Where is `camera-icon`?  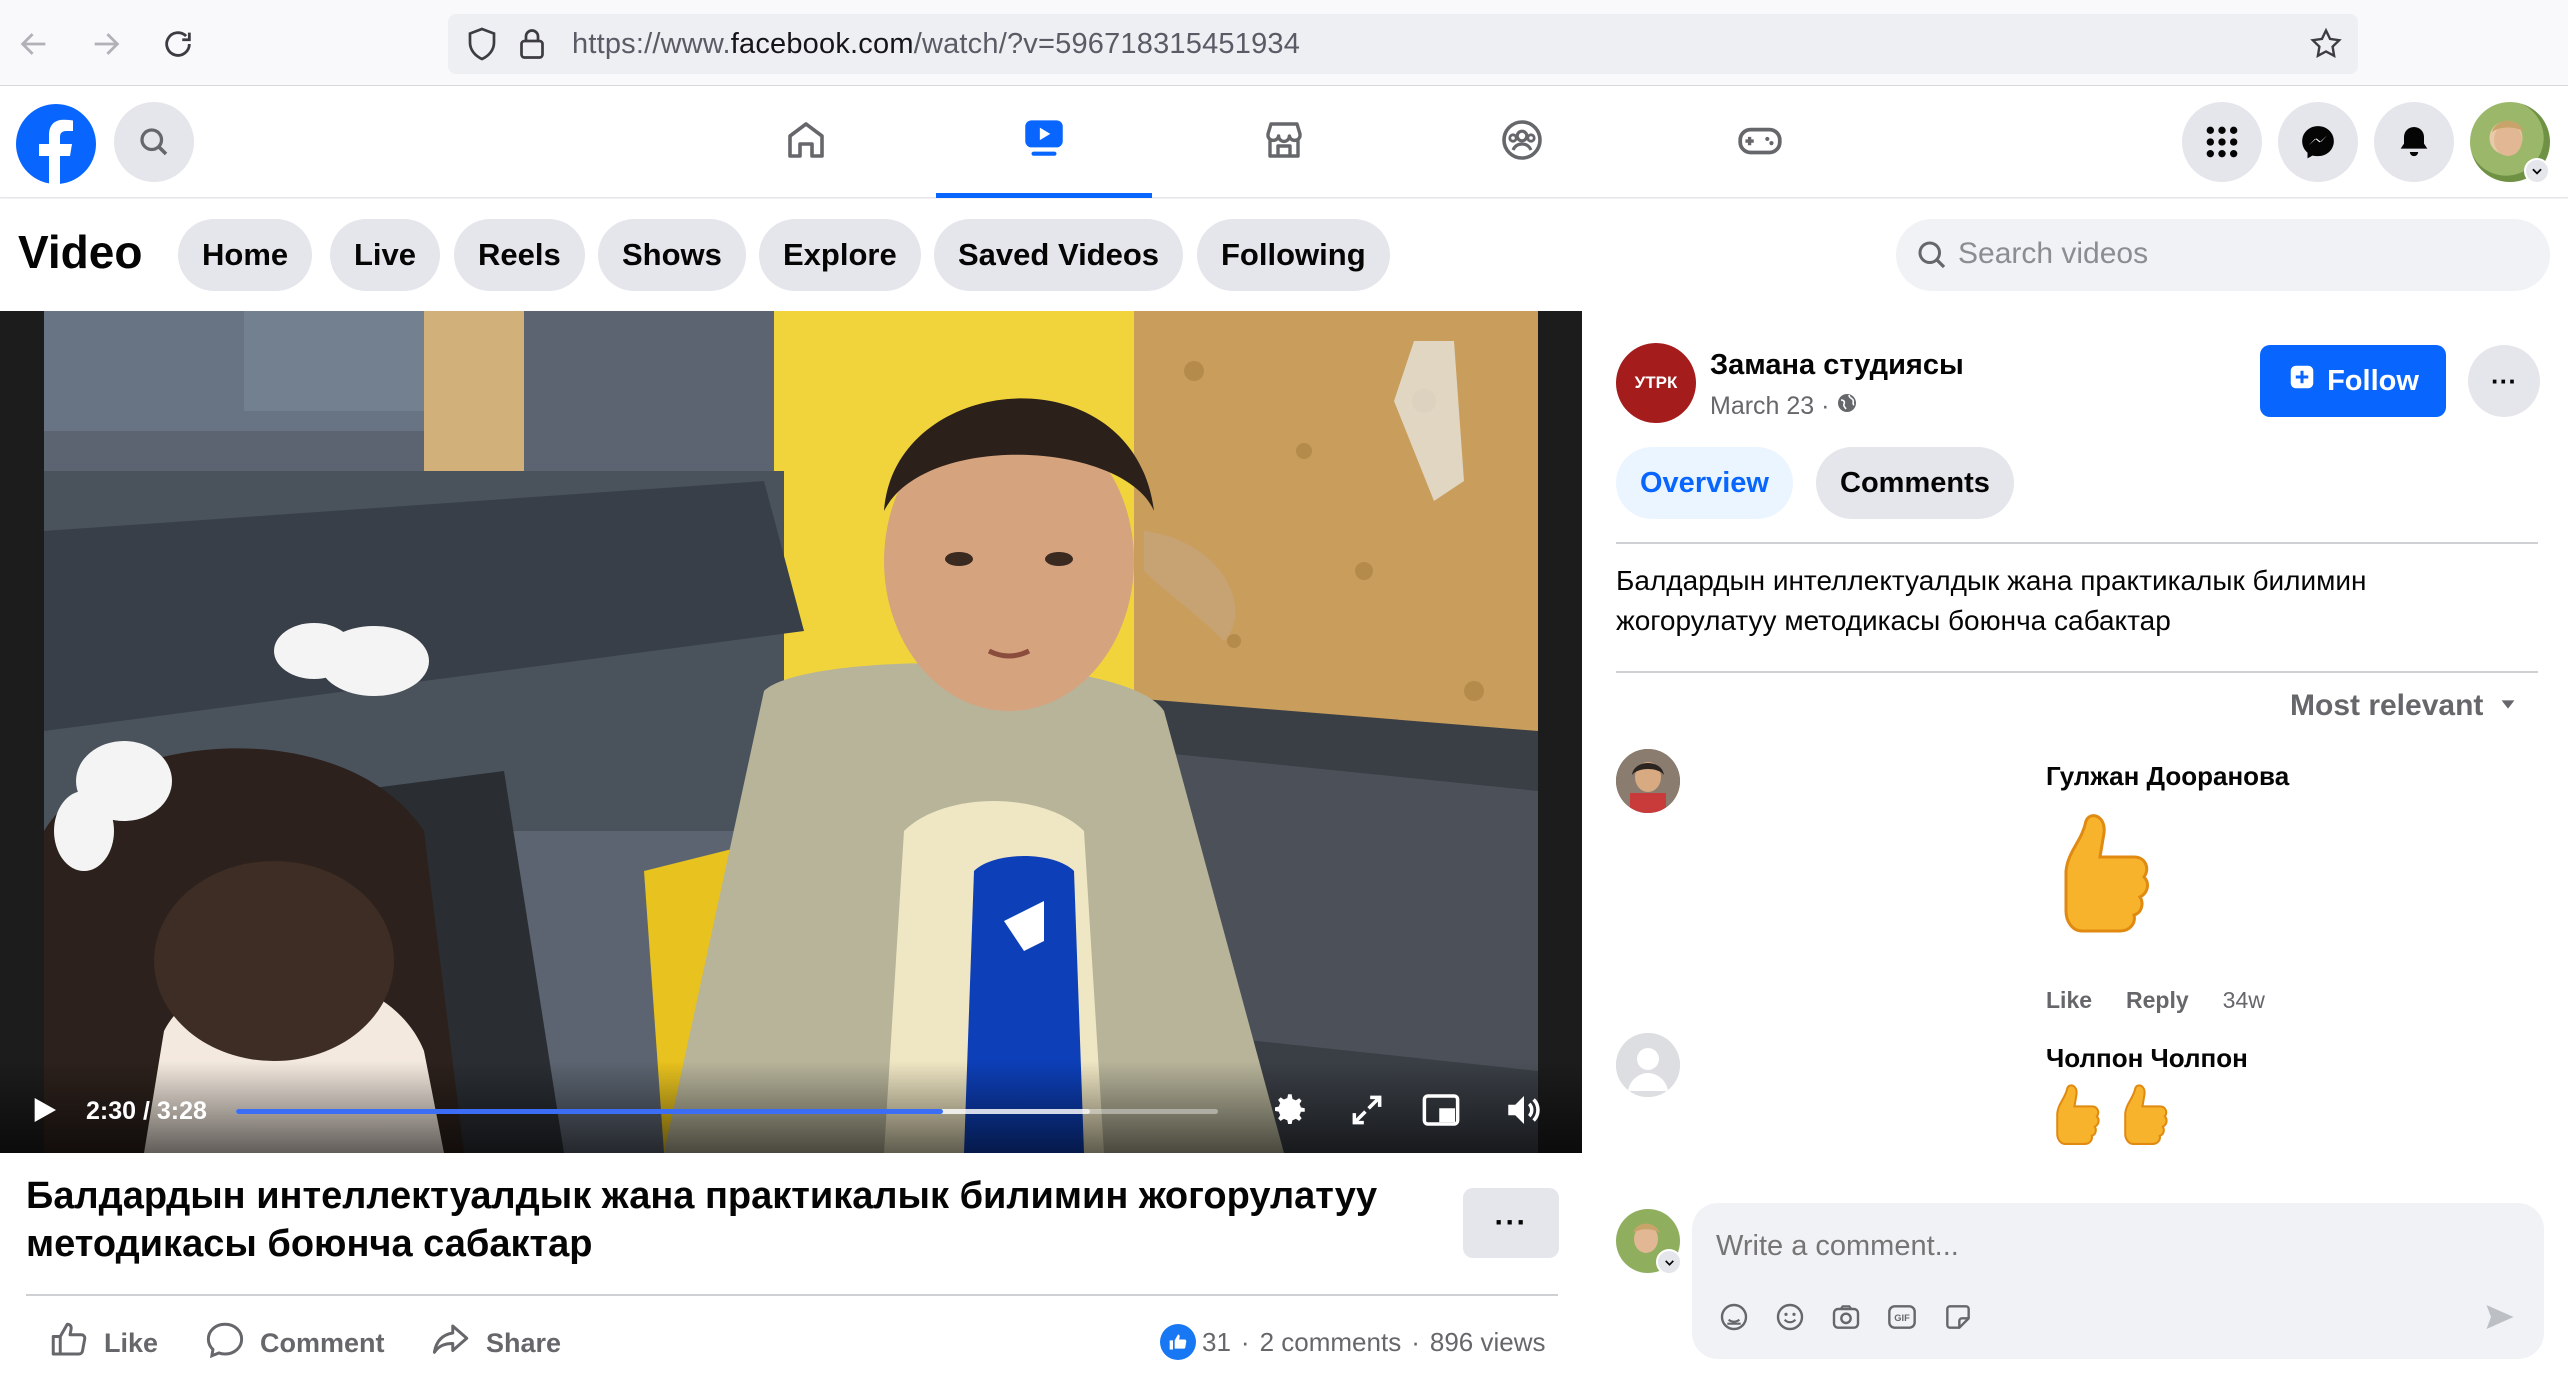
camera-icon is located at coordinates (1846, 1317).